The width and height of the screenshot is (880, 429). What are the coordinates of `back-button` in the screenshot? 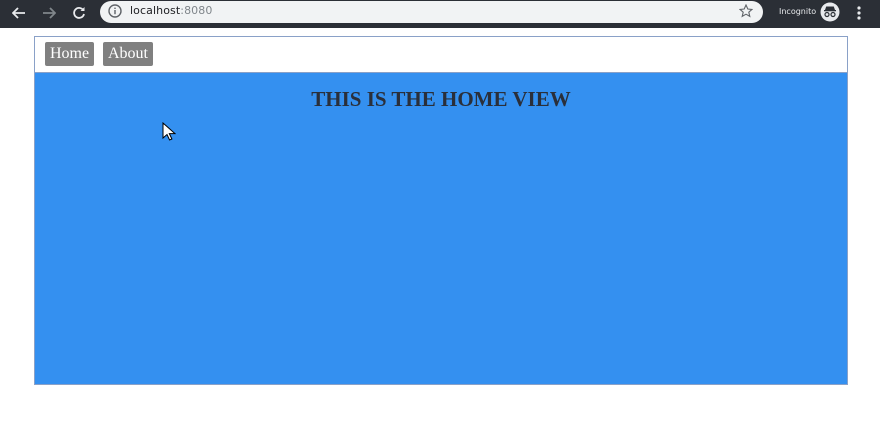 It's located at (19, 13).